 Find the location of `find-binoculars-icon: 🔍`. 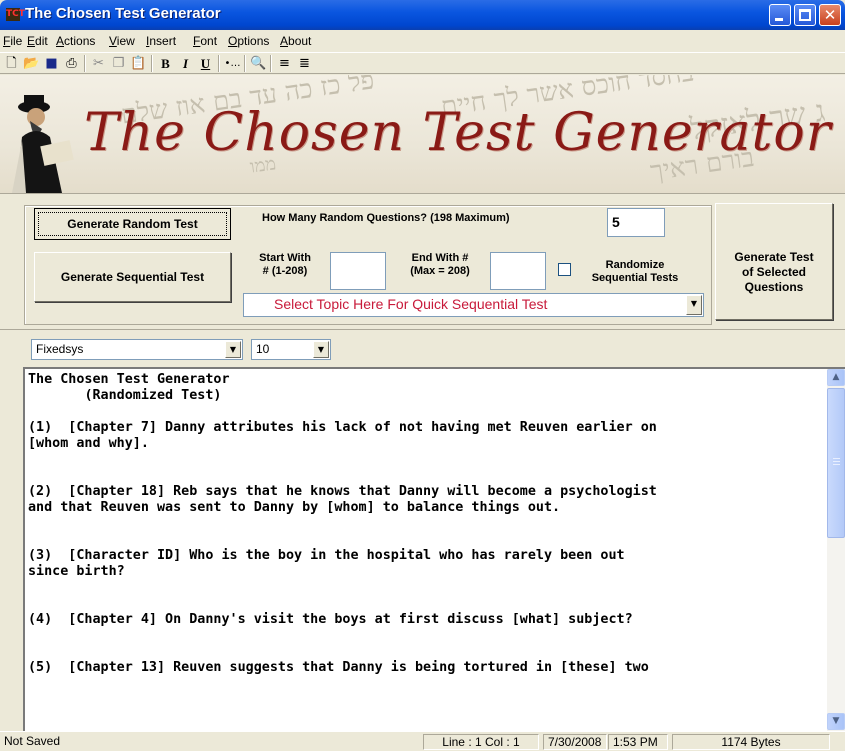

find-binoculars-icon: 🔍 is located at coordinates (258, 63).